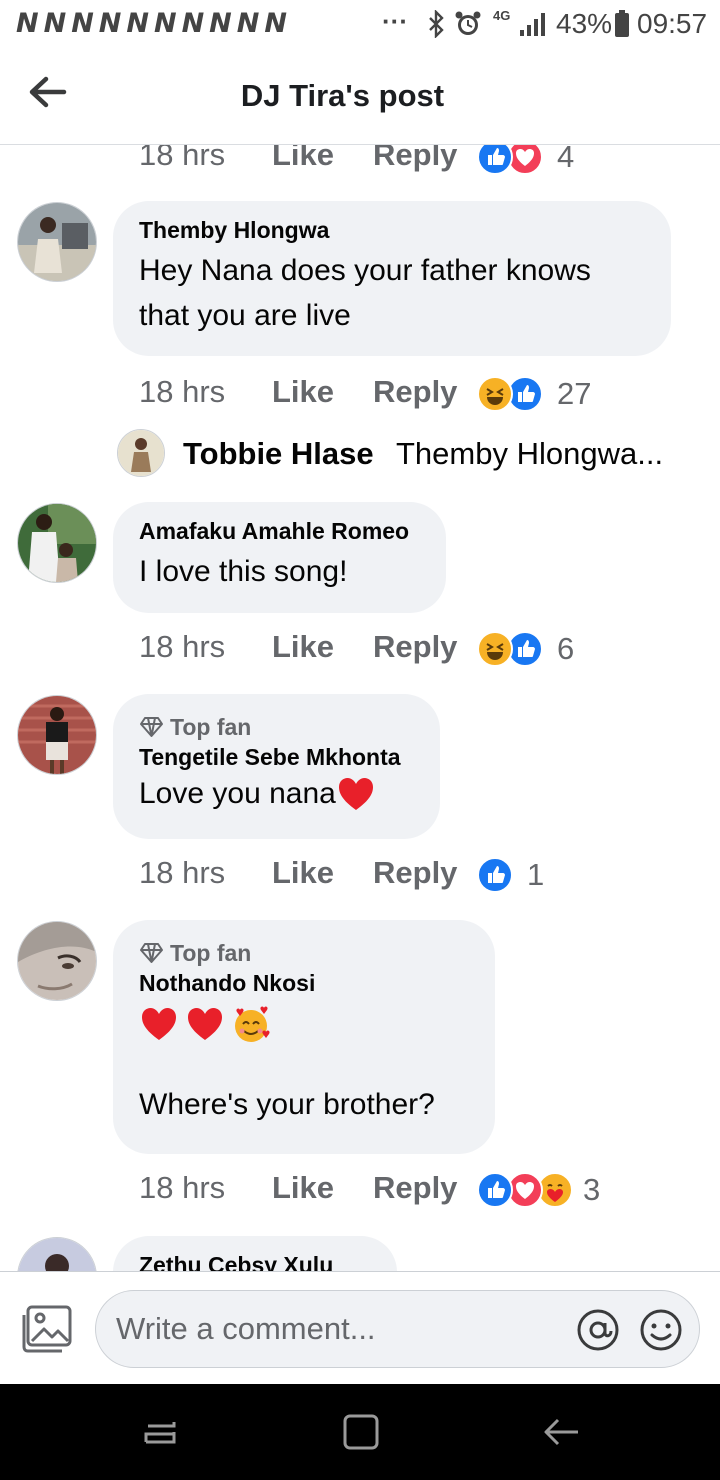 Image resolution: width=720 pixels, height=1480 pixels. What do you see at coordinates (395, 21) in the screenshot?
I see `overflow-dots-icon: ···` at bounding box center [395, 21].